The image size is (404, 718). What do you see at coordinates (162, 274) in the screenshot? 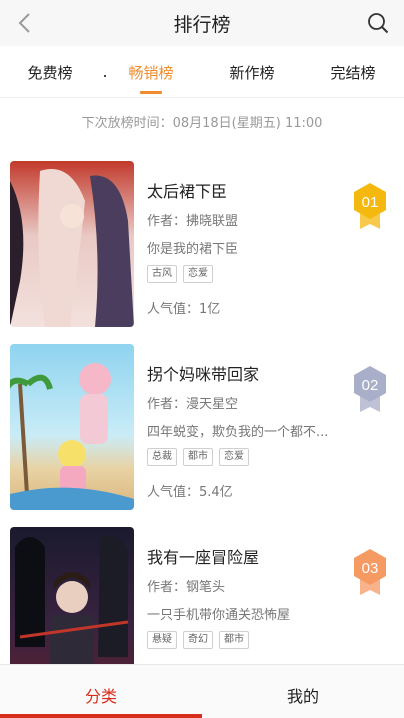
I see `genre-tag: 古风` at bounding box center [162, 274].